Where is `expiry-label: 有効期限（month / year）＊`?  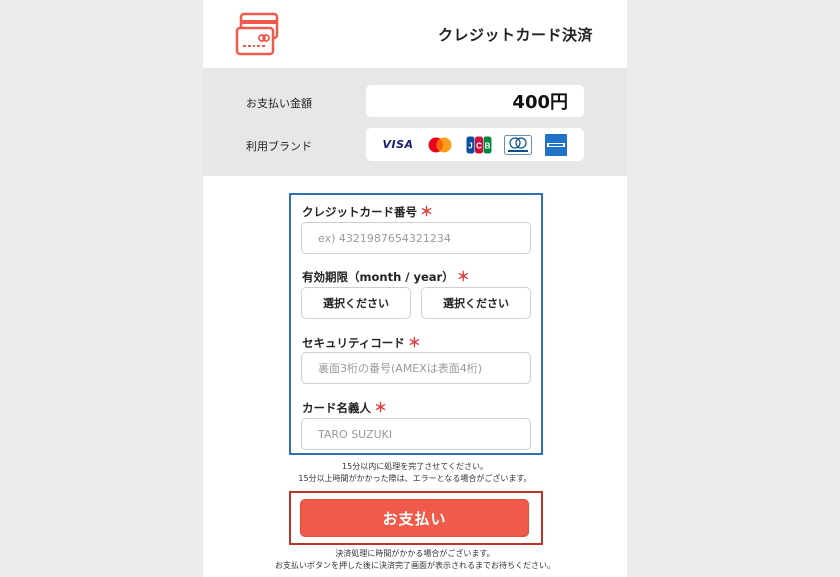 expiry-label: 有効期限（month / year）＊ is located at coordinates (386, 277).